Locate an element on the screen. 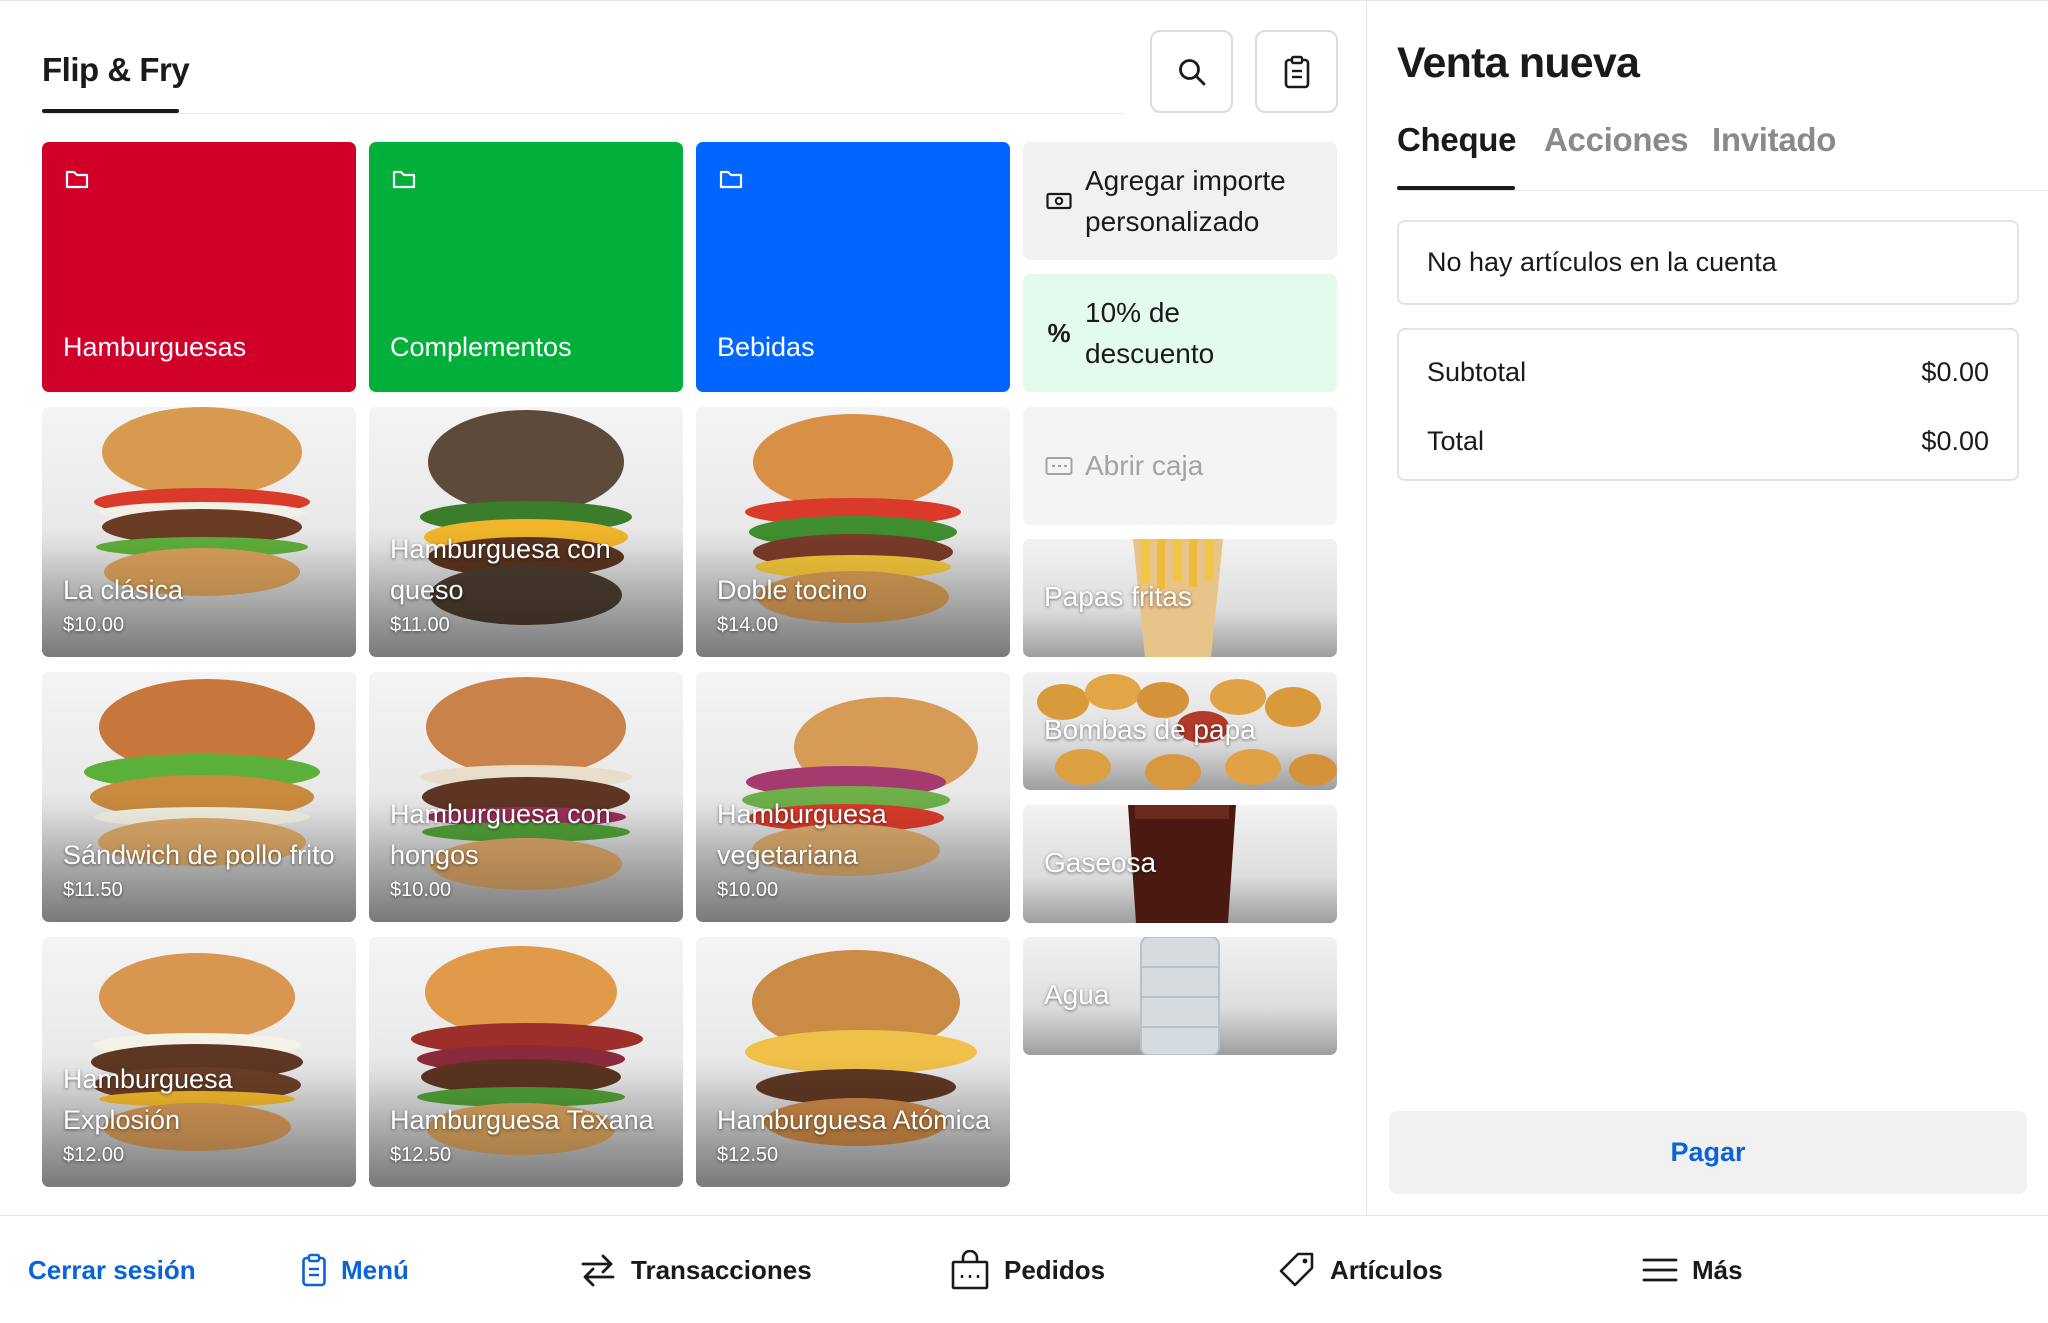  item-name: Hamburguesa Atómica is located at coordinates (854, 1120).